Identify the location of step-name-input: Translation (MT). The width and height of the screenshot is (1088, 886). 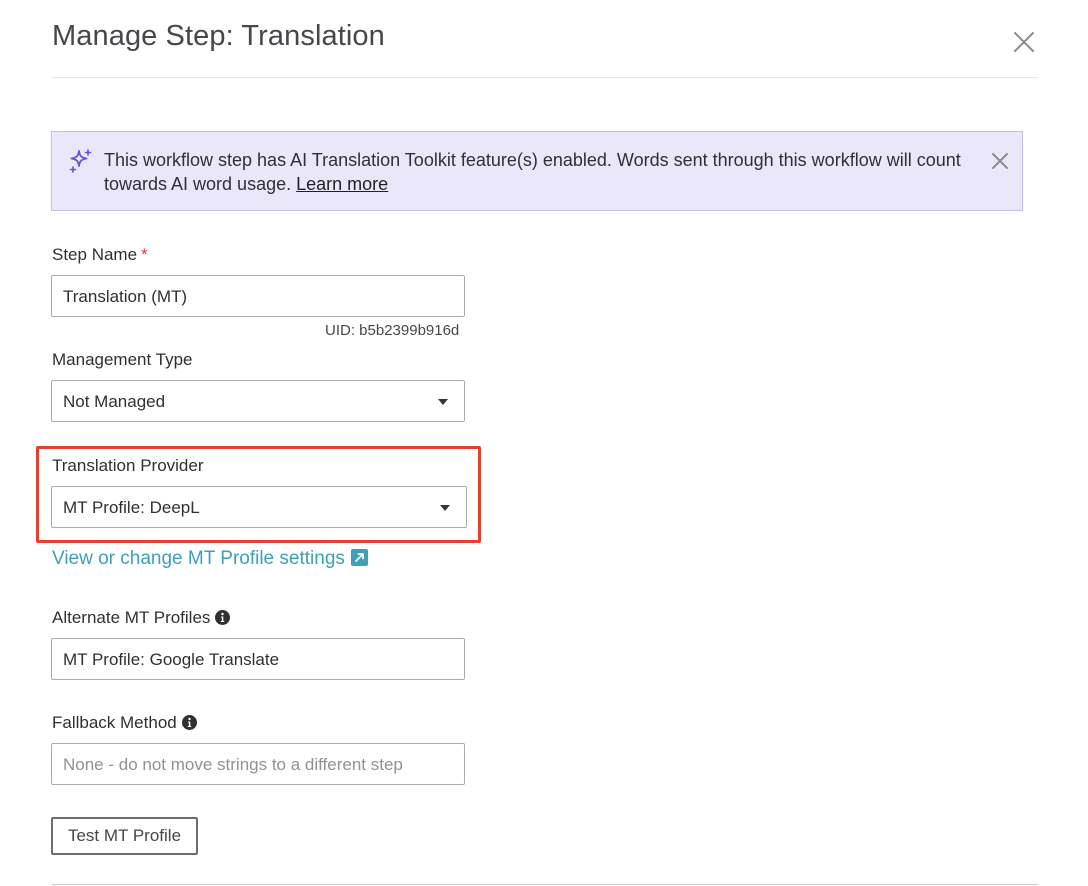
(258, 296).